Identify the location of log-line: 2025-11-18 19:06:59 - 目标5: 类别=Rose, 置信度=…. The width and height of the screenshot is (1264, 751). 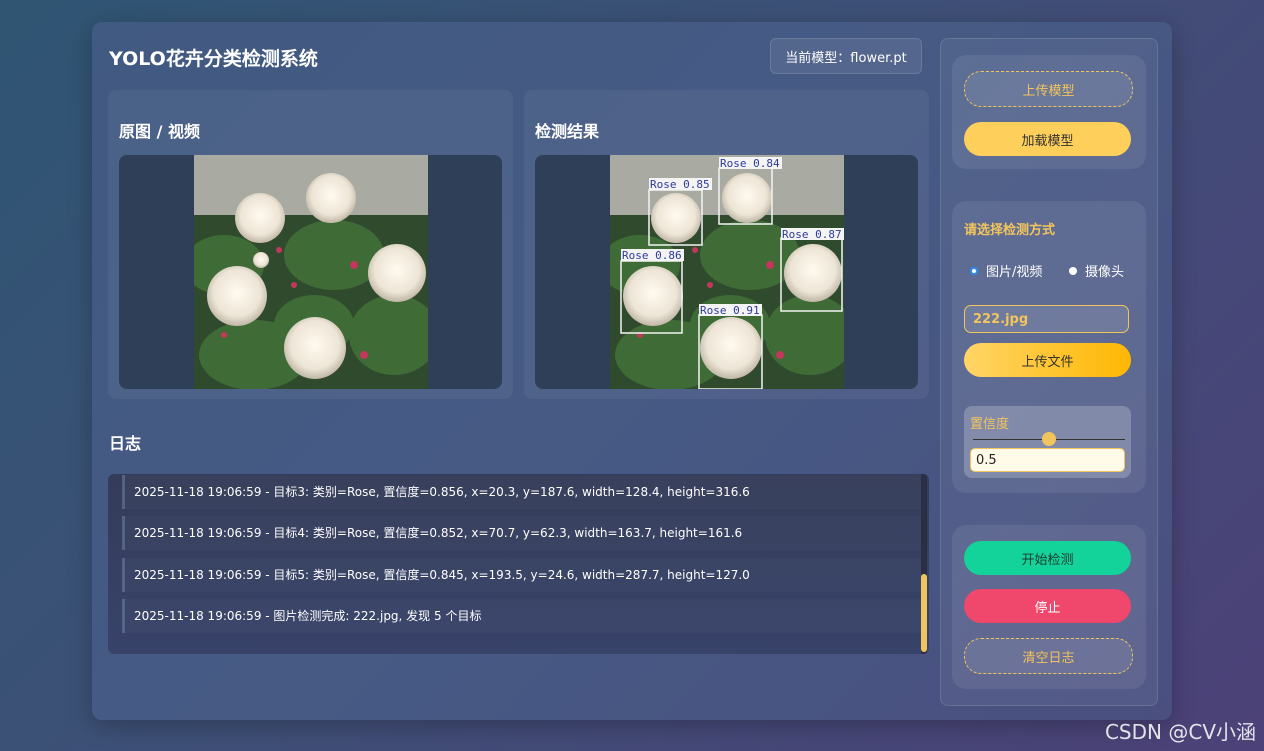
(523, 575).